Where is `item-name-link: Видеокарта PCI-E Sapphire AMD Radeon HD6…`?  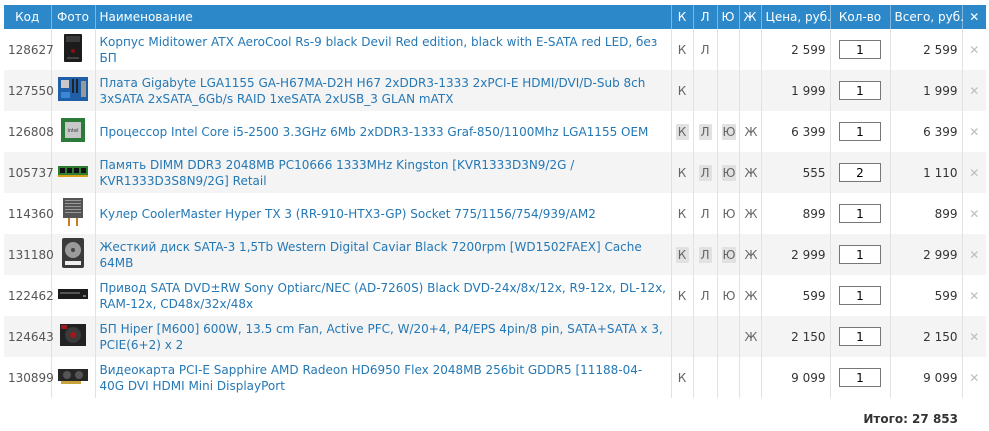
item-name-link: Видеокарта PCI-E Sapphire AMD Radeon HD6… is located at coordinates (371, 378).